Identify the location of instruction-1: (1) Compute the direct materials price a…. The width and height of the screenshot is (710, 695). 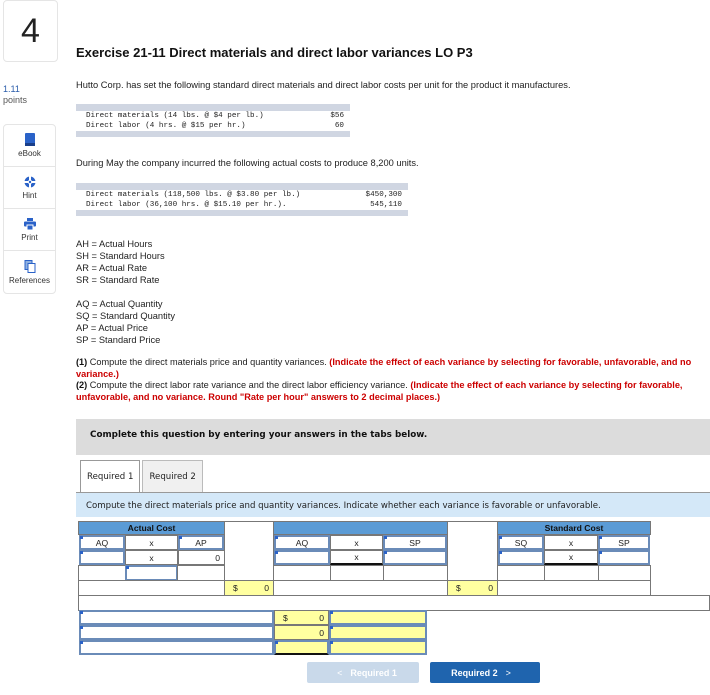
(384, 368).